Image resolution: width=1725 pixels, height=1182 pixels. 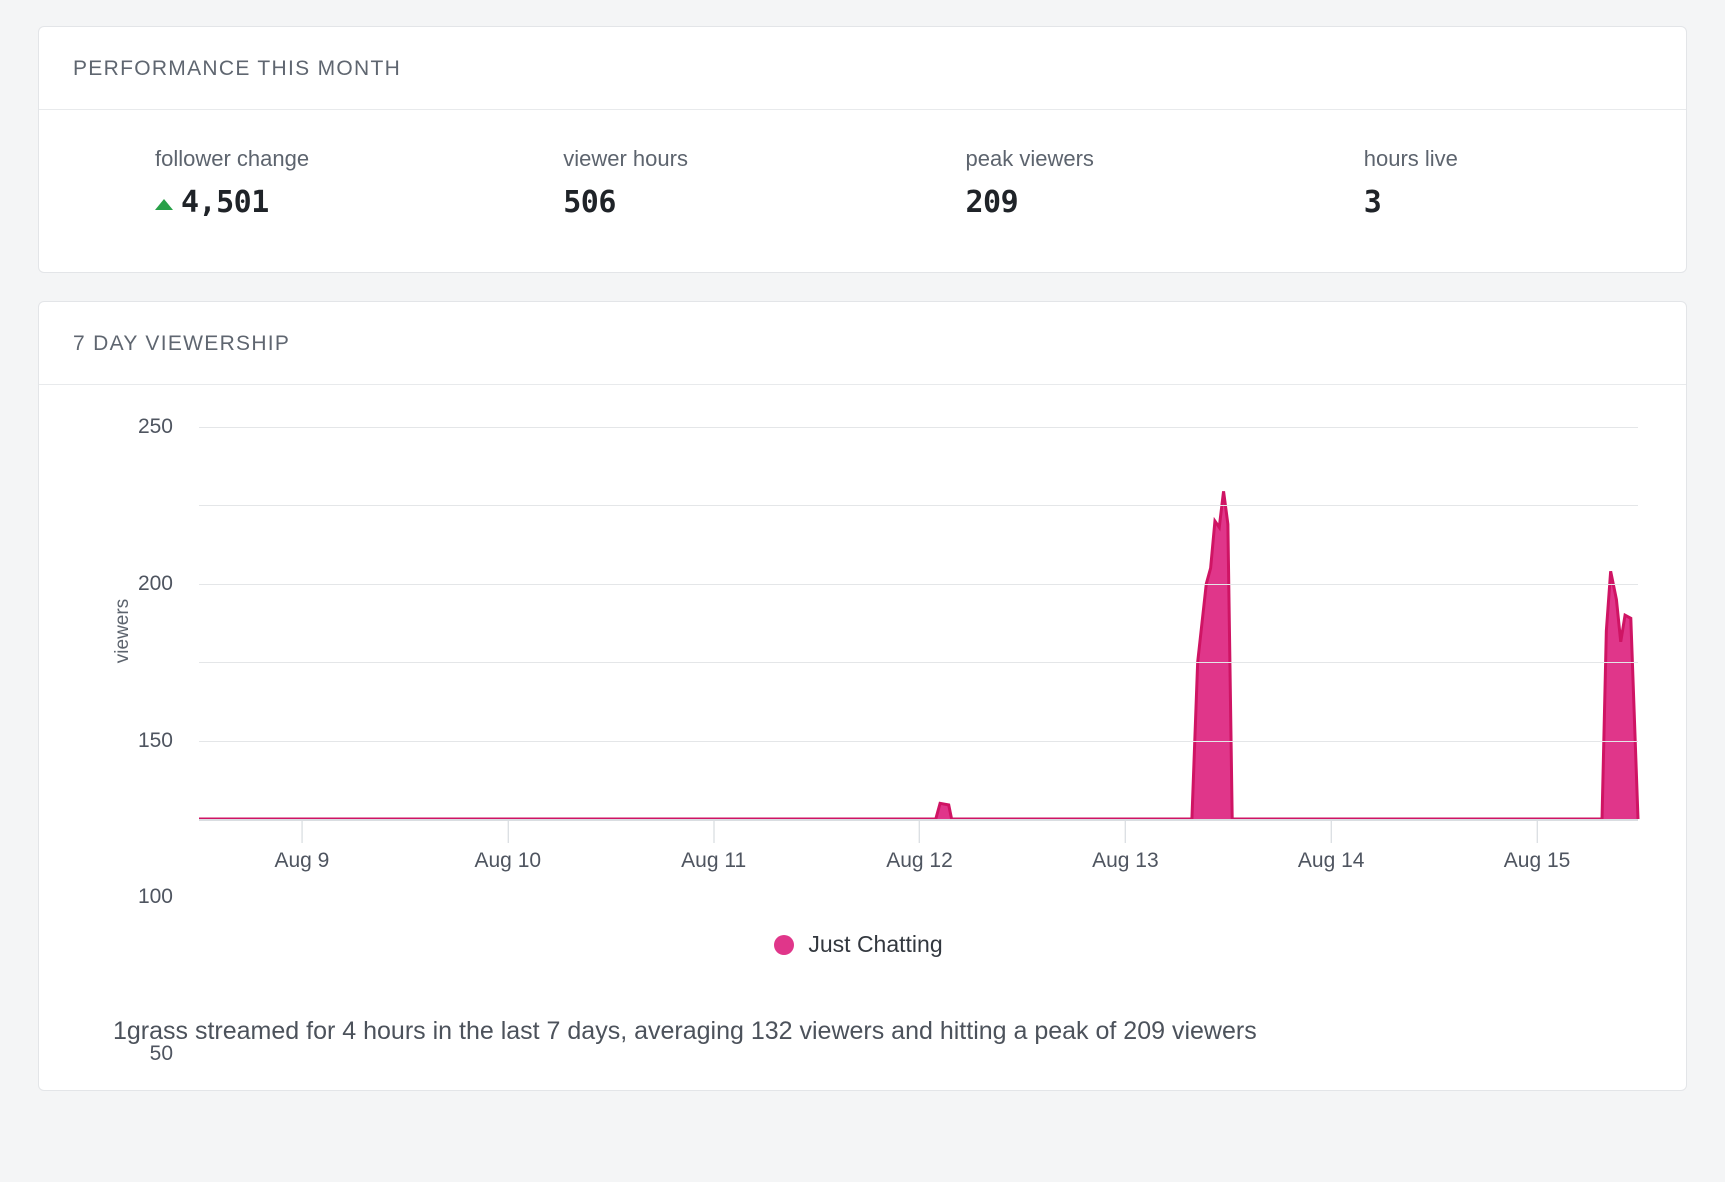 I want to click on stat-label: viewer hours, so click(x=625, y=158).